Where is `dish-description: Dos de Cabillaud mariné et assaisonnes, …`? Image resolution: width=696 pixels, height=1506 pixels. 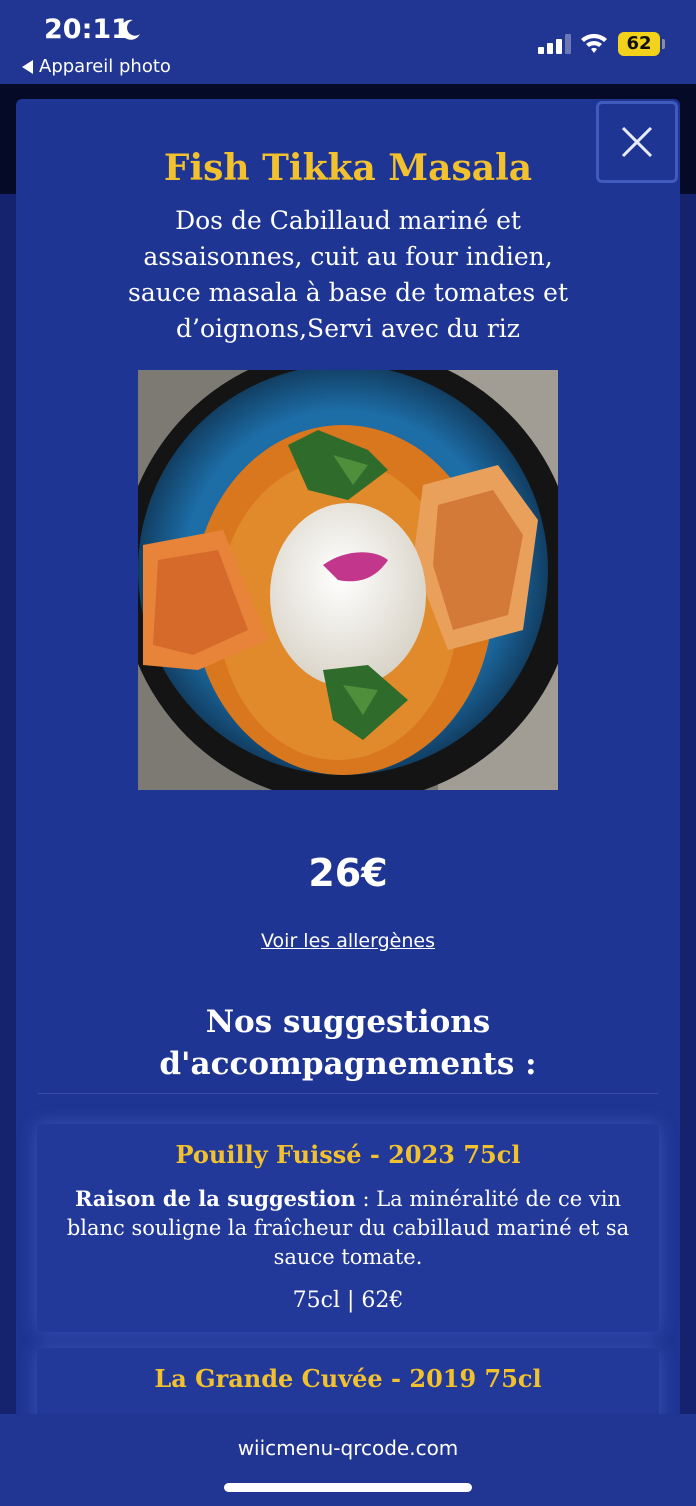
dish-description: Dos de Cabillaud mariné et assaisonnes, … is located at coordinates (347, 274).